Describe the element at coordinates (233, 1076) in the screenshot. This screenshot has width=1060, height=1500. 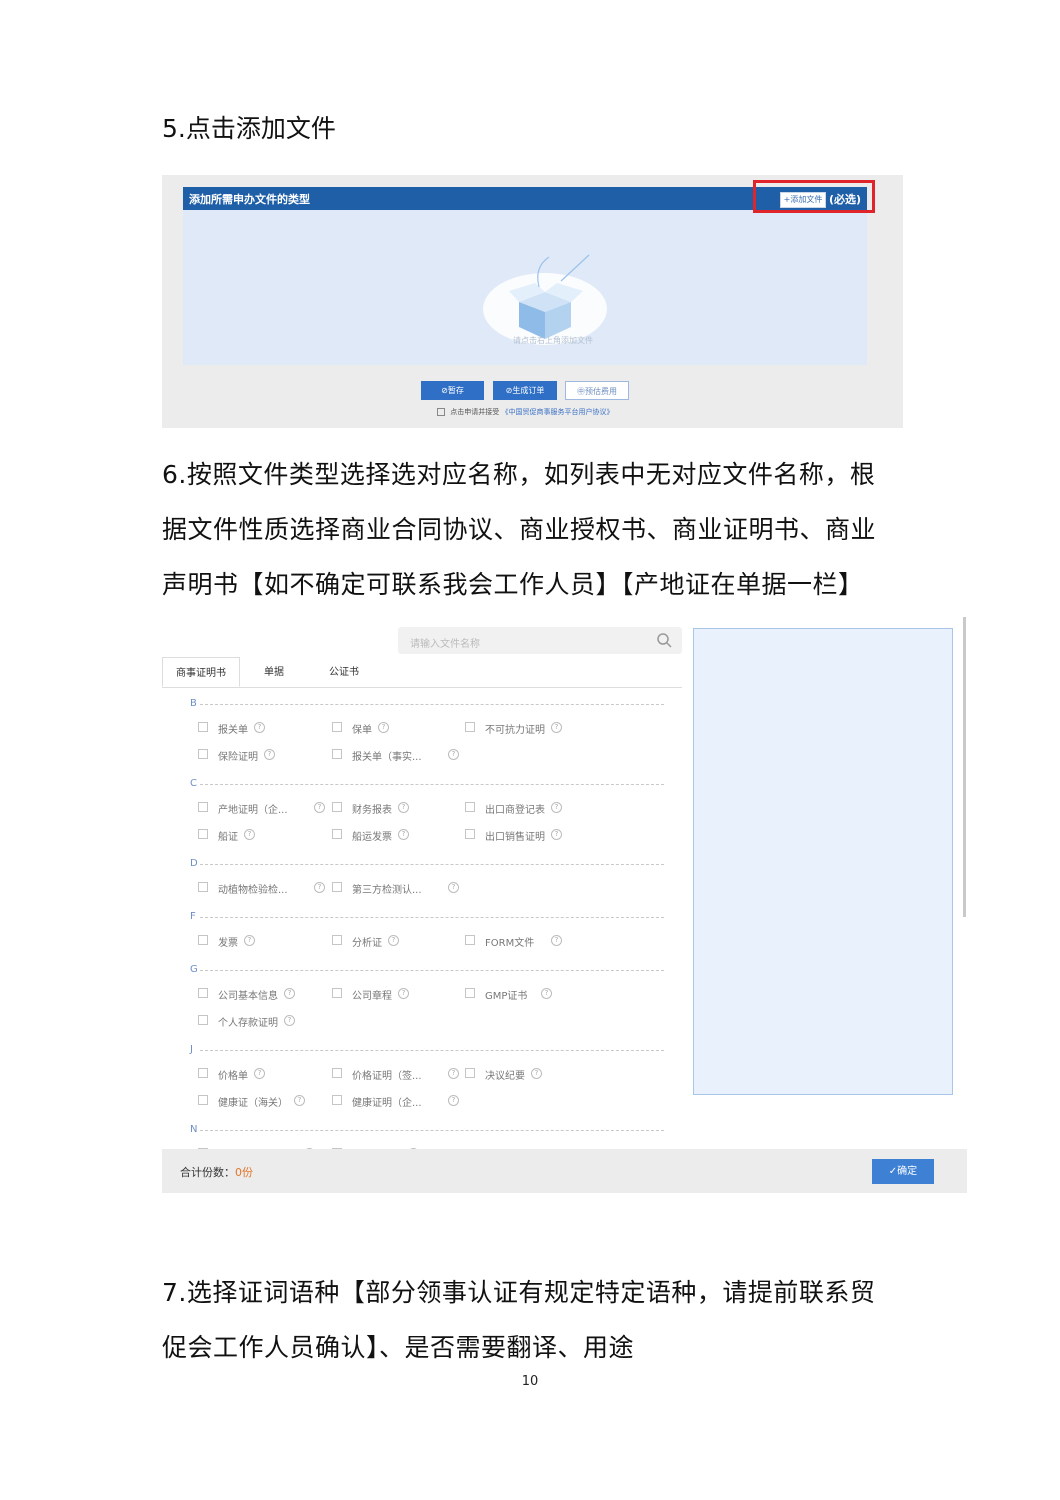
I see `file-type-label: 价格单` at that location.